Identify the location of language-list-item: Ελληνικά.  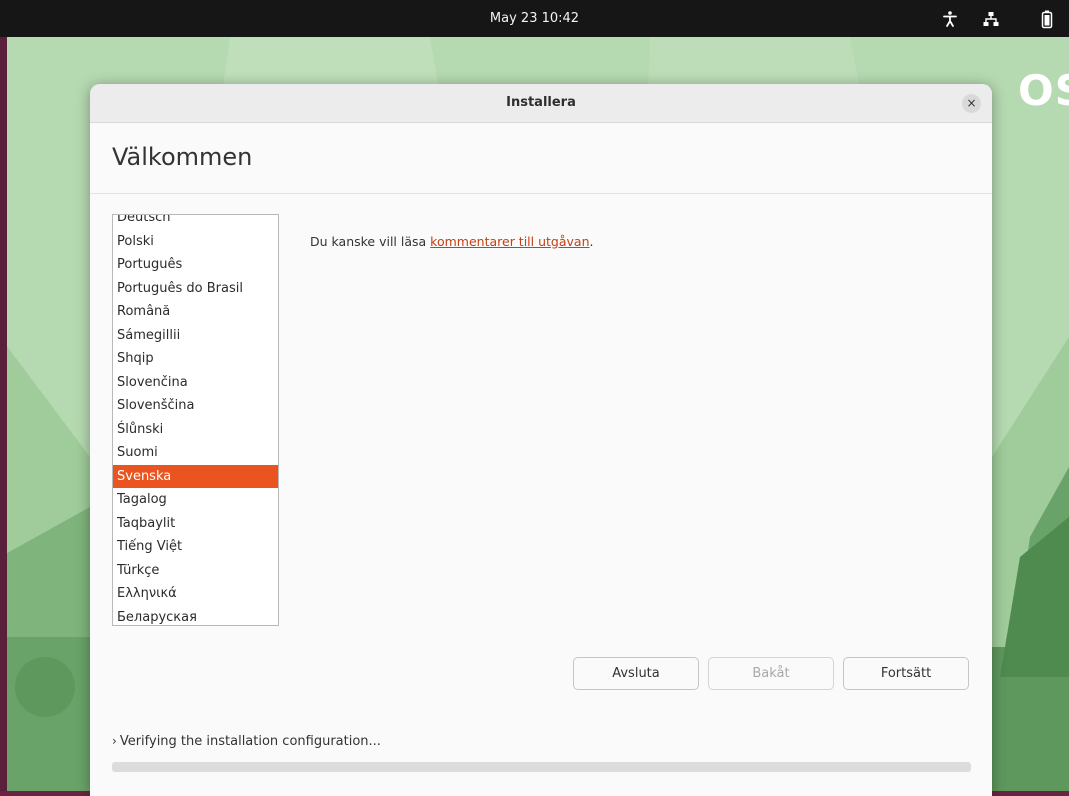
(195, 594).